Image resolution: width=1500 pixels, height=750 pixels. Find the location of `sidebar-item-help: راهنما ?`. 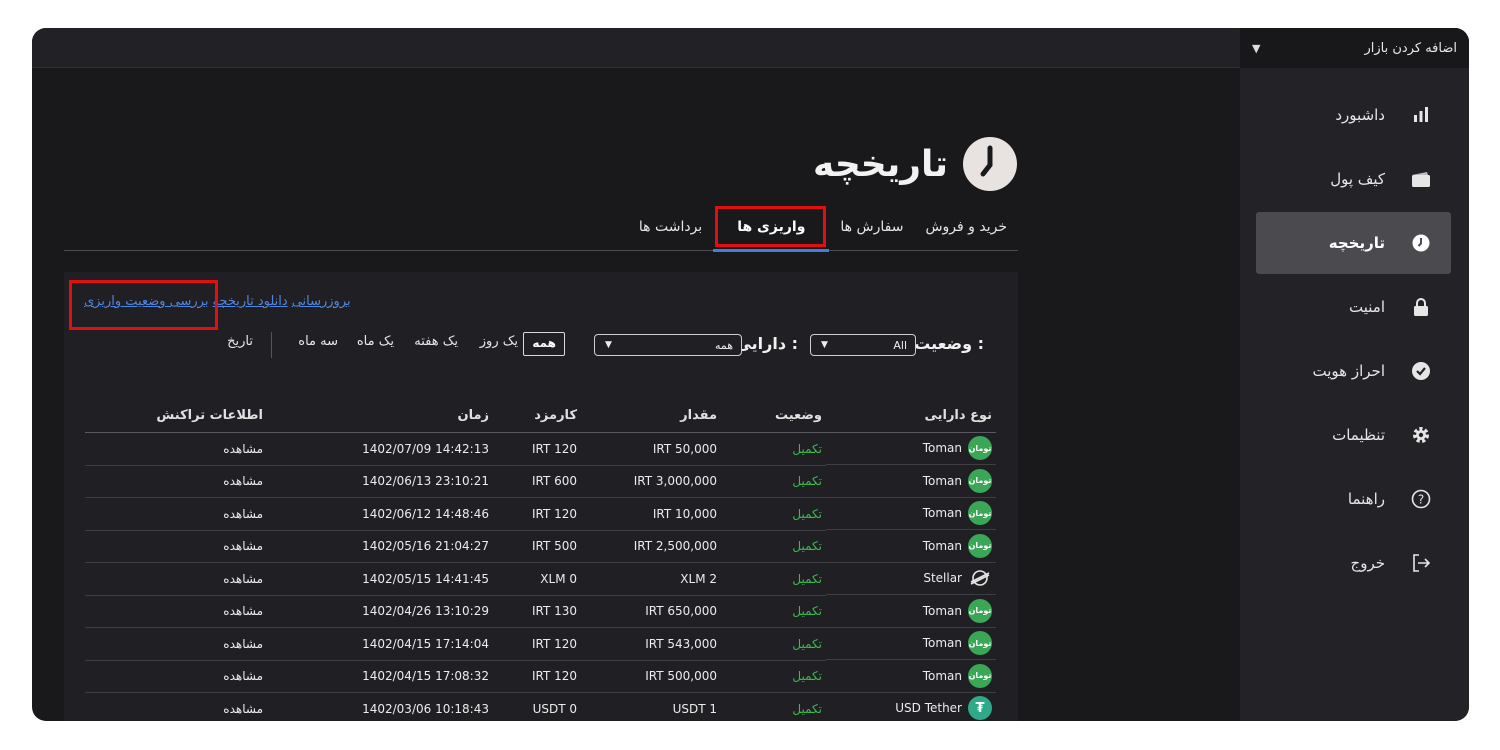

sidebar-item-help: راهنما ? is located at coordinates (1353, 499).